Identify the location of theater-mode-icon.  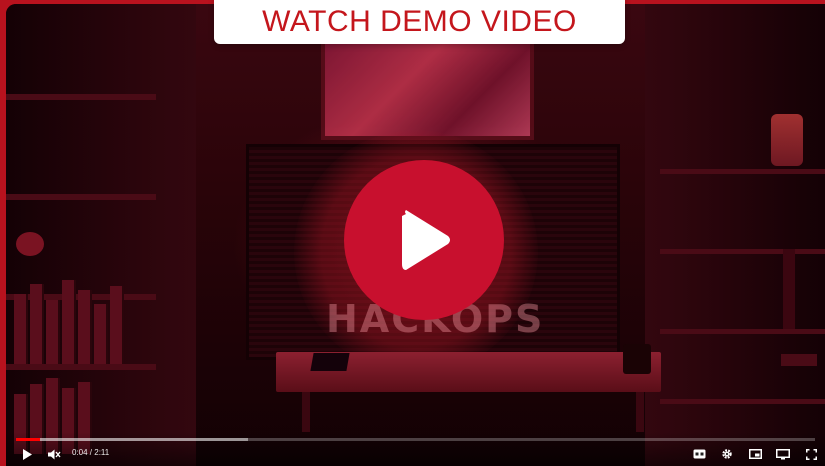
(783, 453).